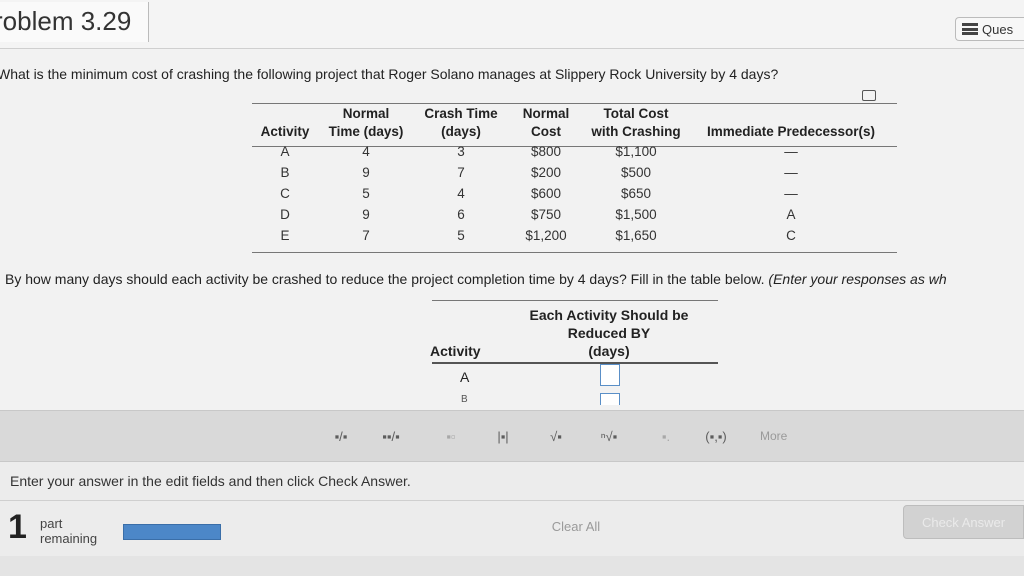  What do you see at coordinates (464, 399) in the screenshot?
I see `answer-row-activity: B` at bounding box center [464, 399].